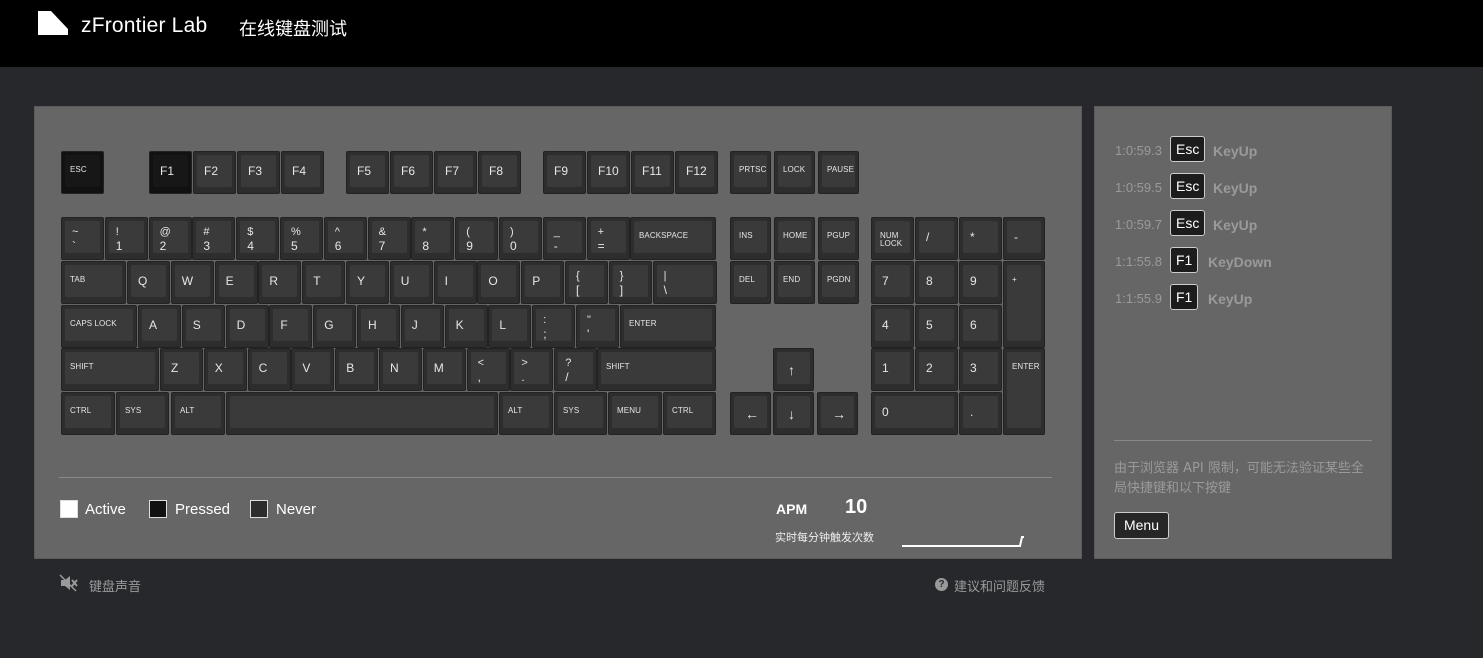 The image size is (1483, 658). I want to click on key-ins: INS, so click(750, 238).